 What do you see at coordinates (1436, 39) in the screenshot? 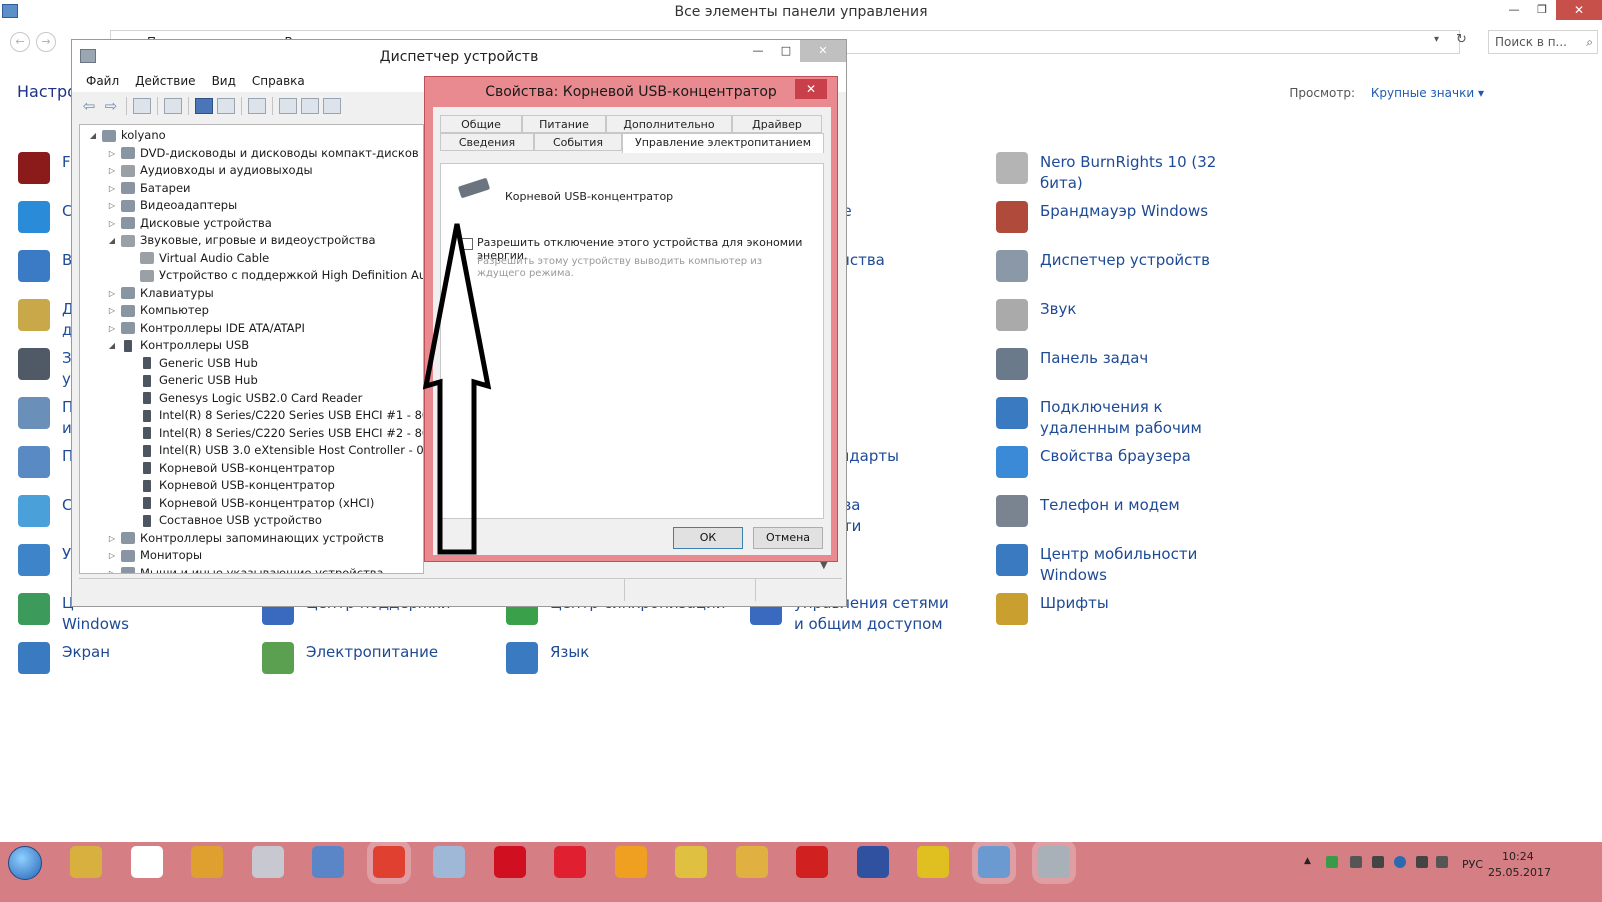
I see `chevron-down-icon: ▾` at bounding box center [1436, 39].